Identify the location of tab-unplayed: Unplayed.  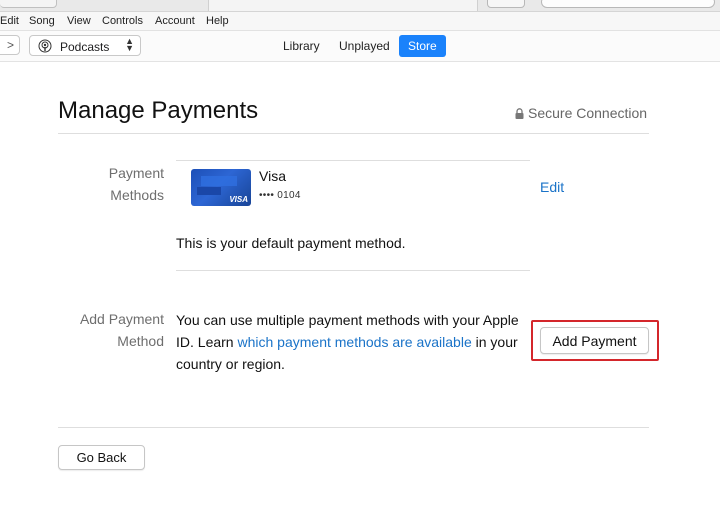
(364, 46).